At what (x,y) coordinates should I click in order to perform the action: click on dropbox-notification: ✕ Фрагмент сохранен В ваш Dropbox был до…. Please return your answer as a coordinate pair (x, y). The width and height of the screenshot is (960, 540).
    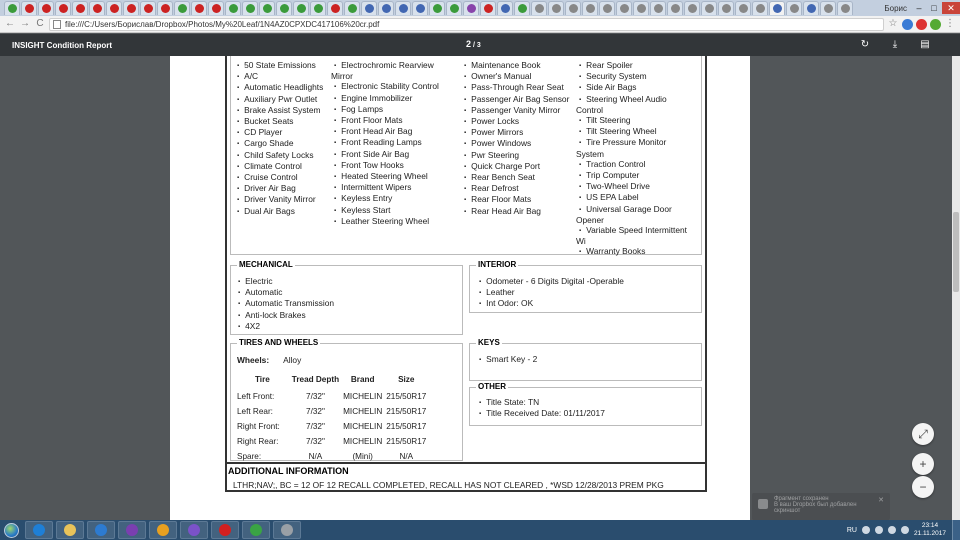
    Looking at the image, I should click on (821, 506).